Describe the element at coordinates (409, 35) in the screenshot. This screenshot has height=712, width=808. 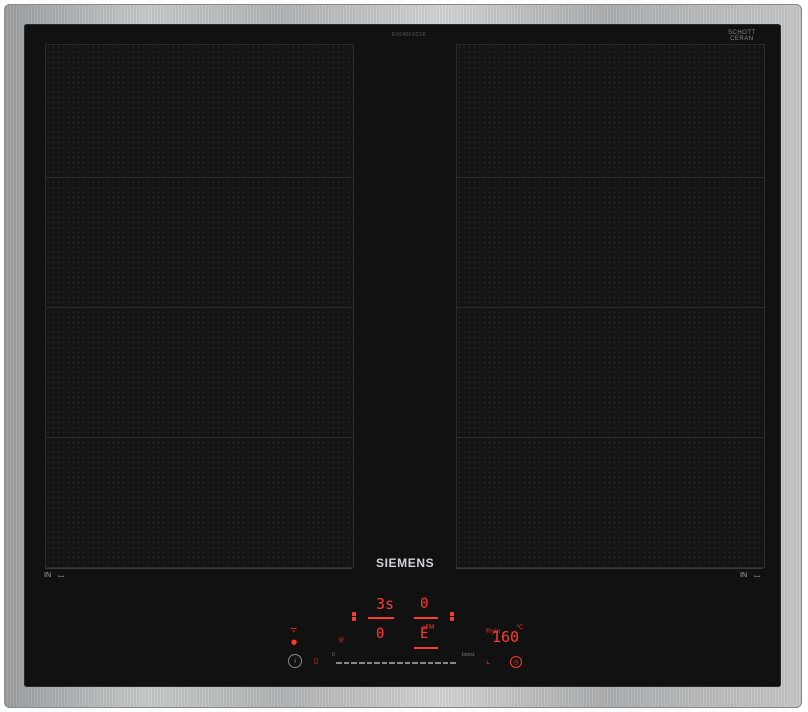
I see `model-code: EX645FXC1E` at that location.